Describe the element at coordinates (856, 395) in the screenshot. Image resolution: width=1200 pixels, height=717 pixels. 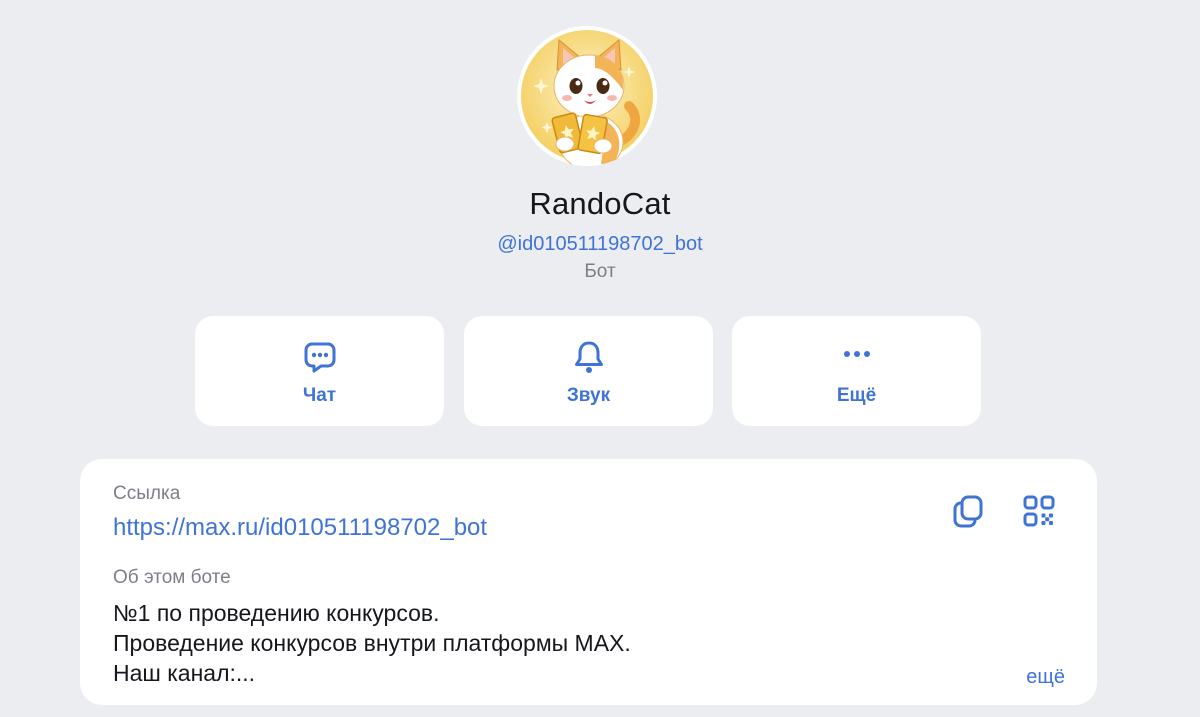
I see `more-button-label: Ещё` at that location.